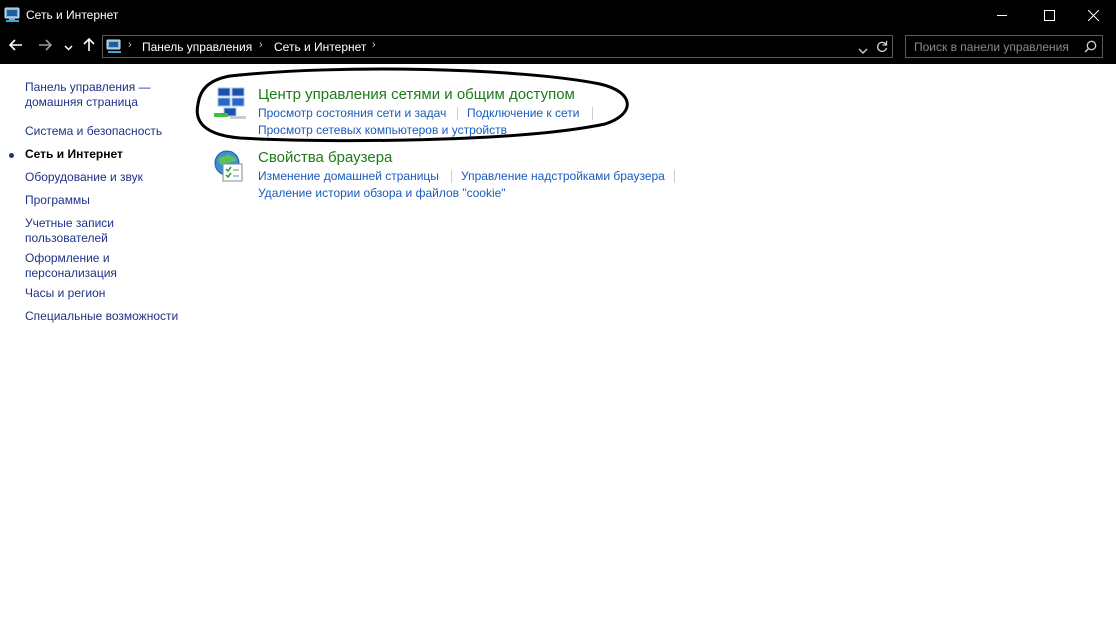 The image size is (1116, 628). Describe the element at coordinates (563, 176) in the screenshot. I see `manage-addons-link: Управление надстройками браузера` at that location.